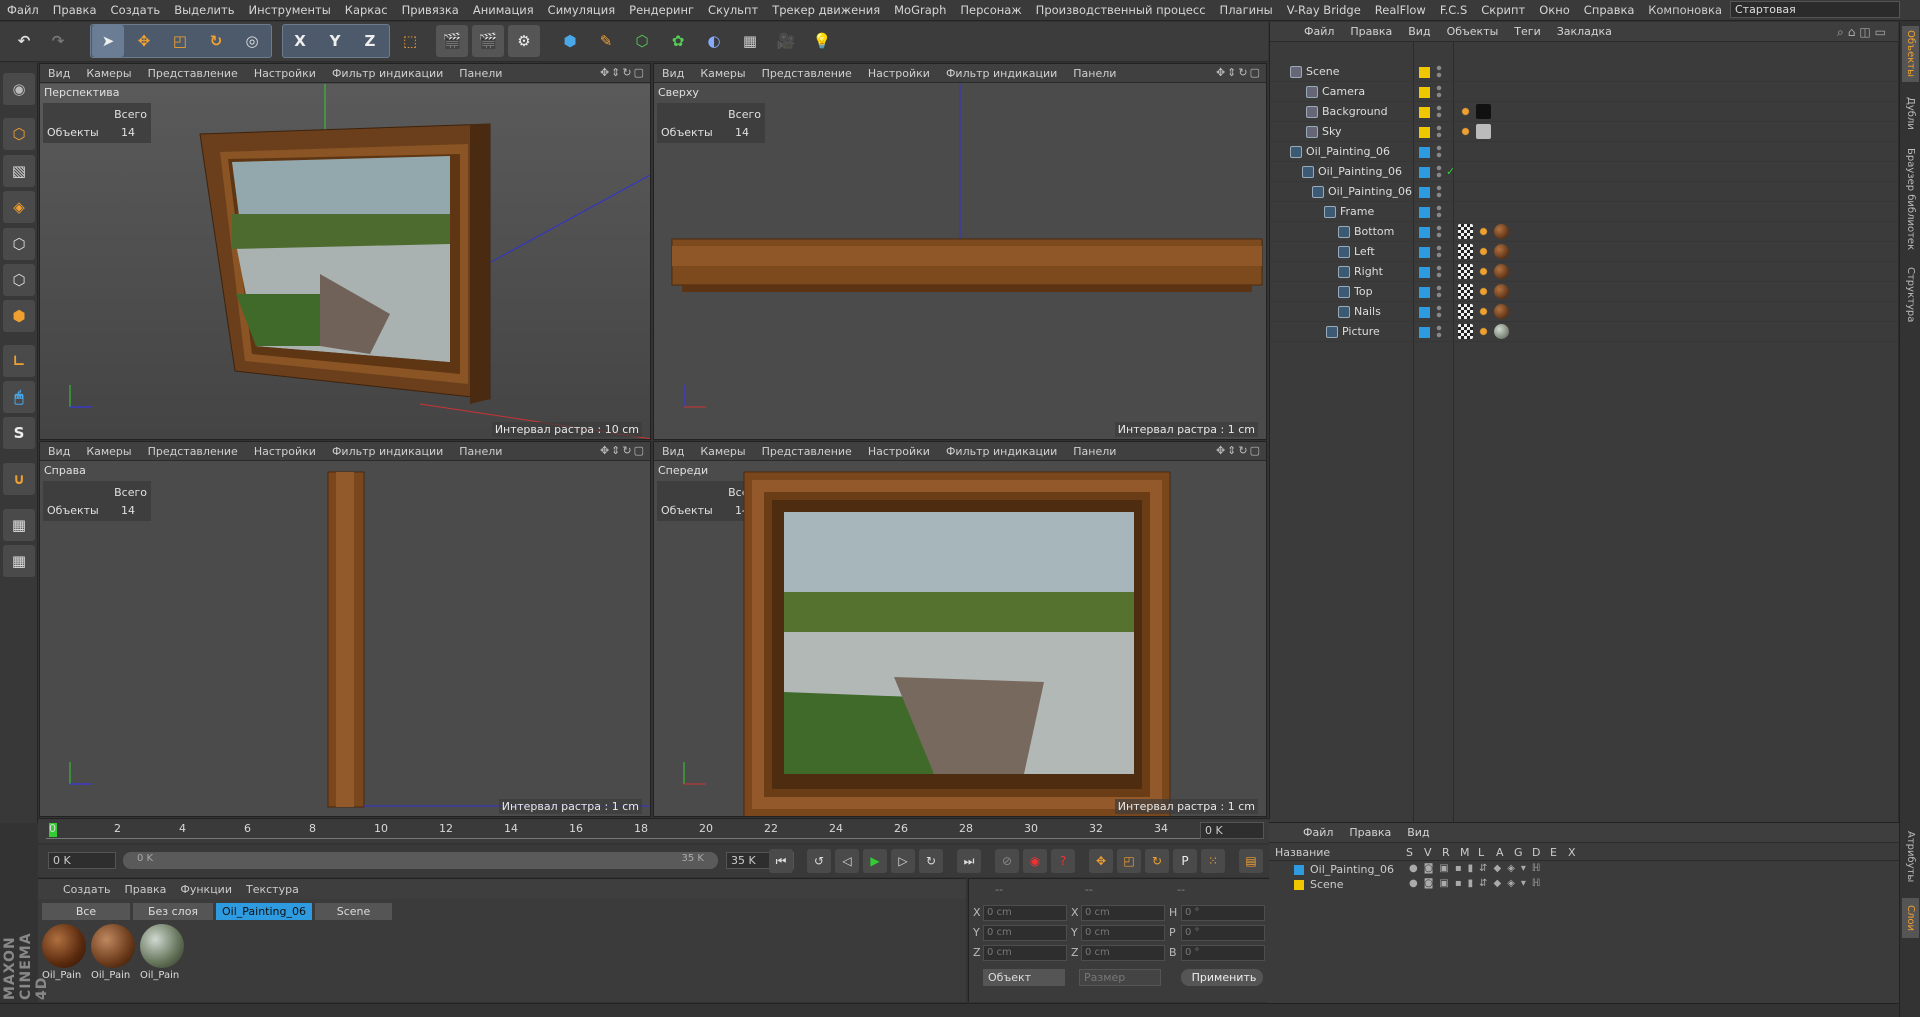 The image size is (1920, 1017). I want to click on coord-size-select: Размер, so click(1120, 977).